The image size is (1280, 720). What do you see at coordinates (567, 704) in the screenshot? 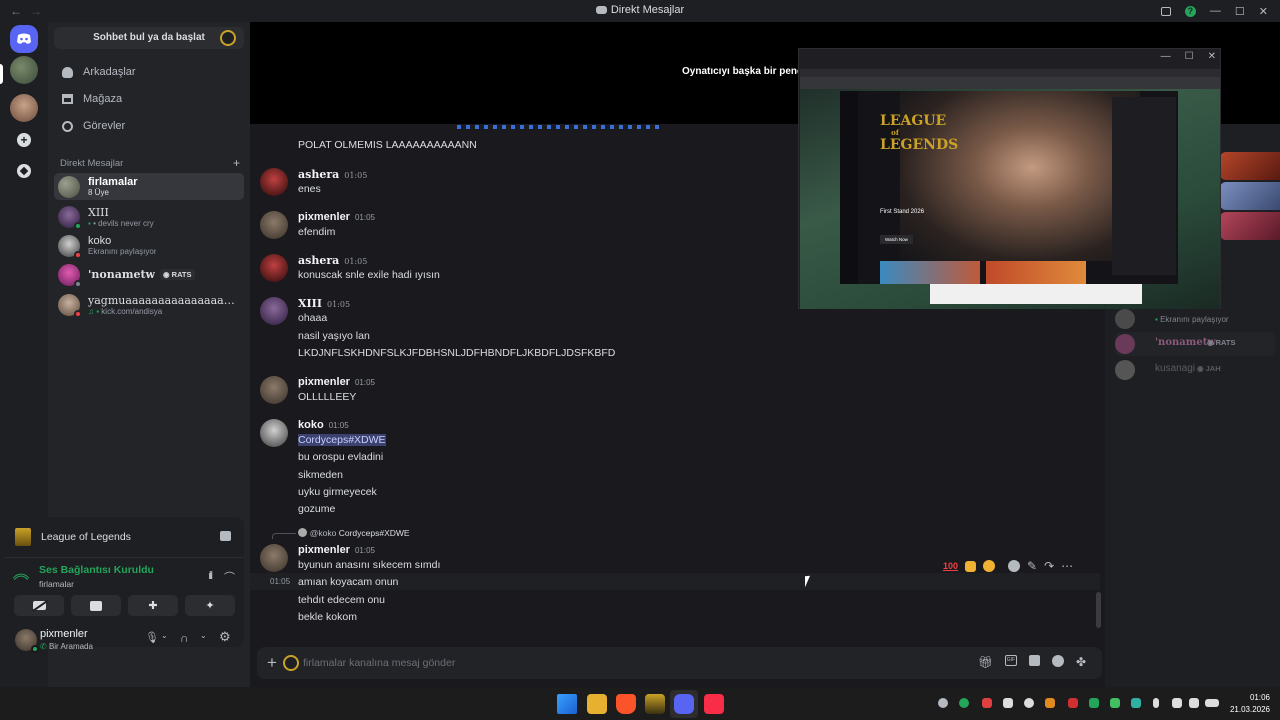
I see `start-button` at bounding box center [567, 704].